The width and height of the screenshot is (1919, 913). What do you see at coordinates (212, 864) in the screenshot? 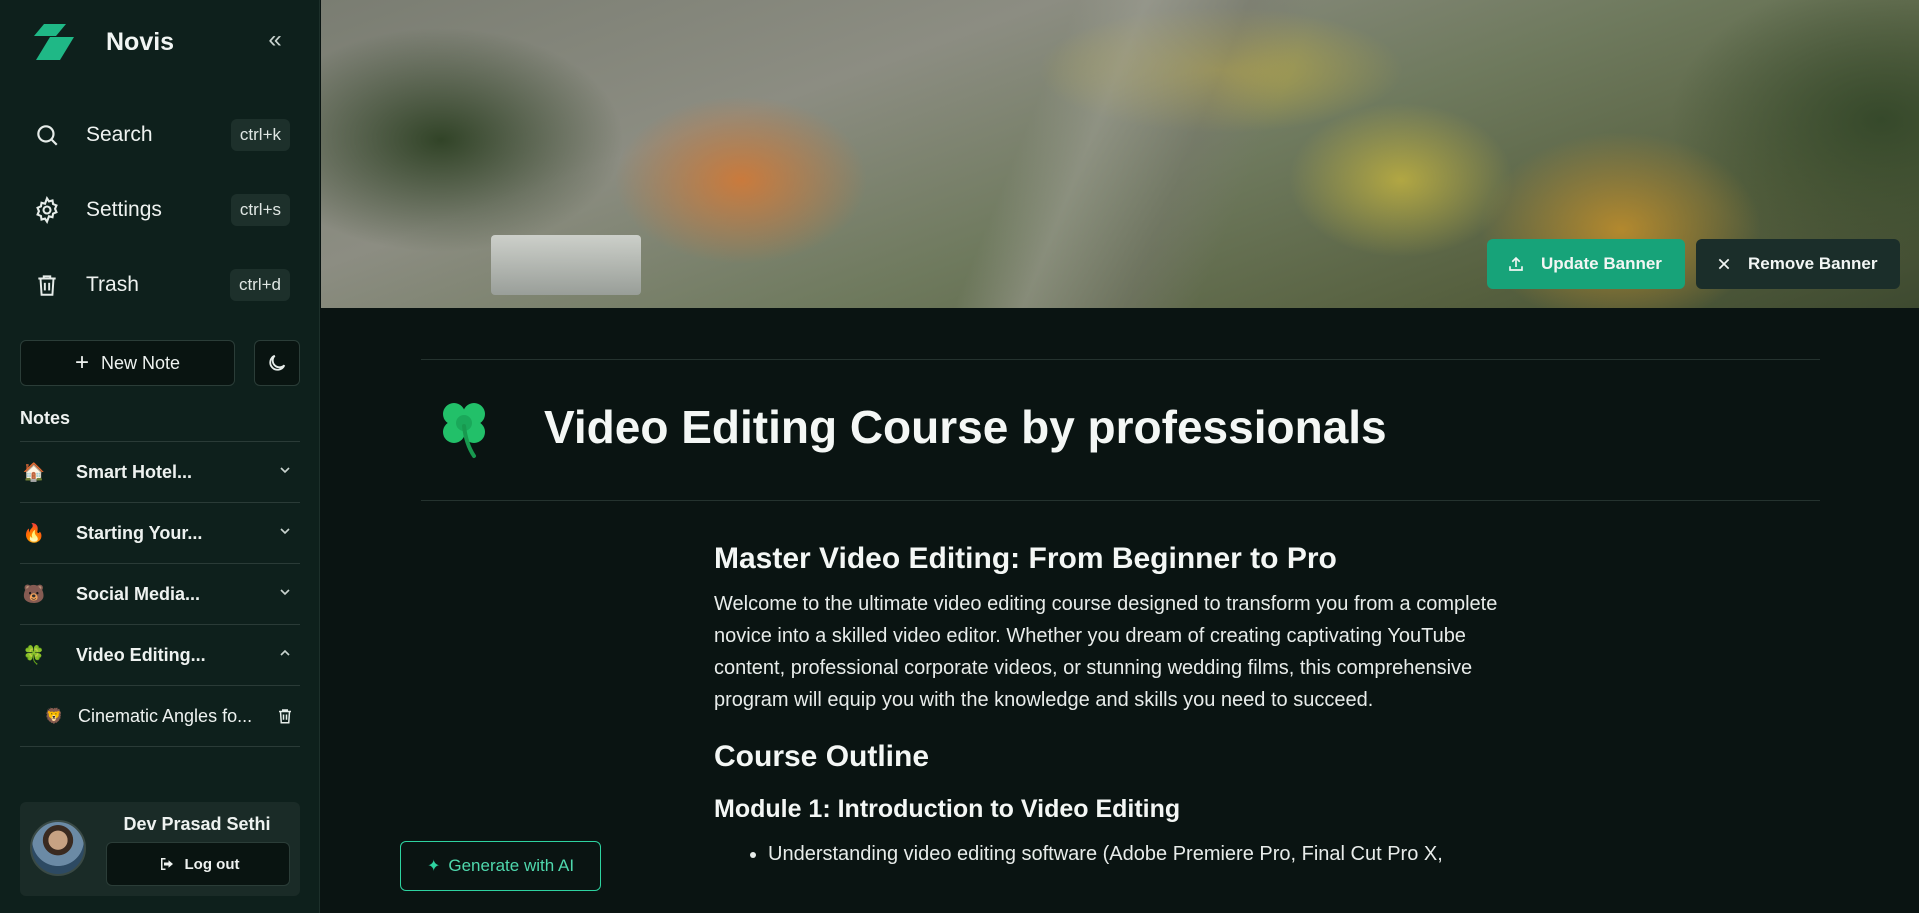
I see `logout-label: Log out` at bounding box center [212, 864].